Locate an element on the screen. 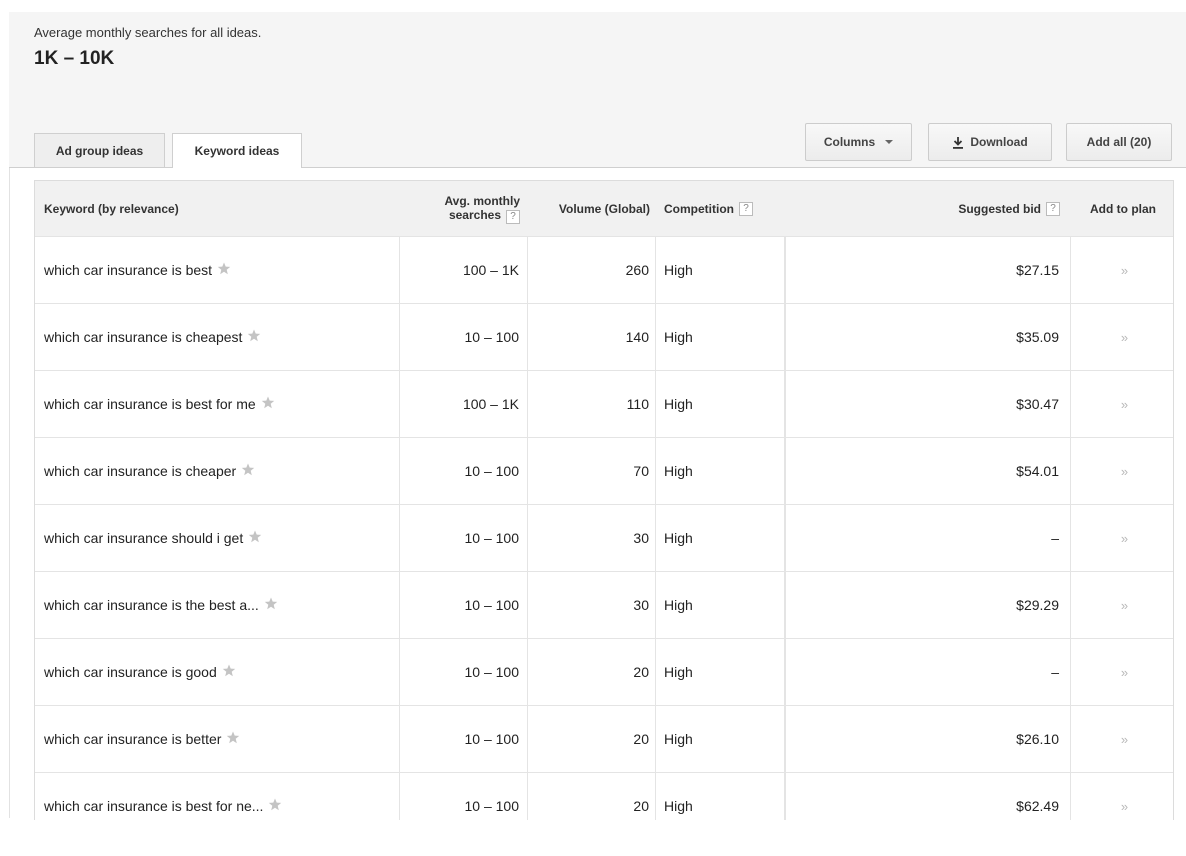  keyword-cell: which car insurance should i get is located at coordinates (217, 538).